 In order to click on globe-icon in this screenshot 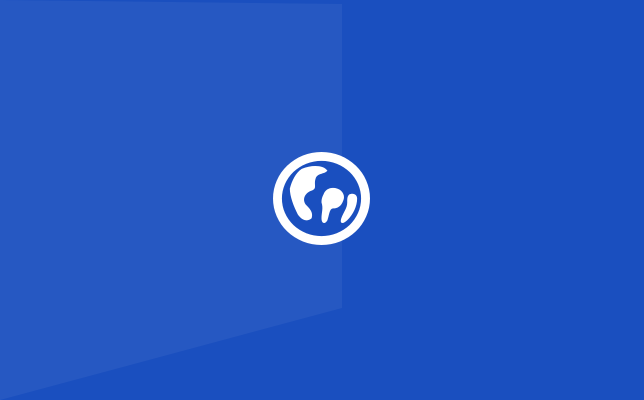, I will do `click(321, 198)`.